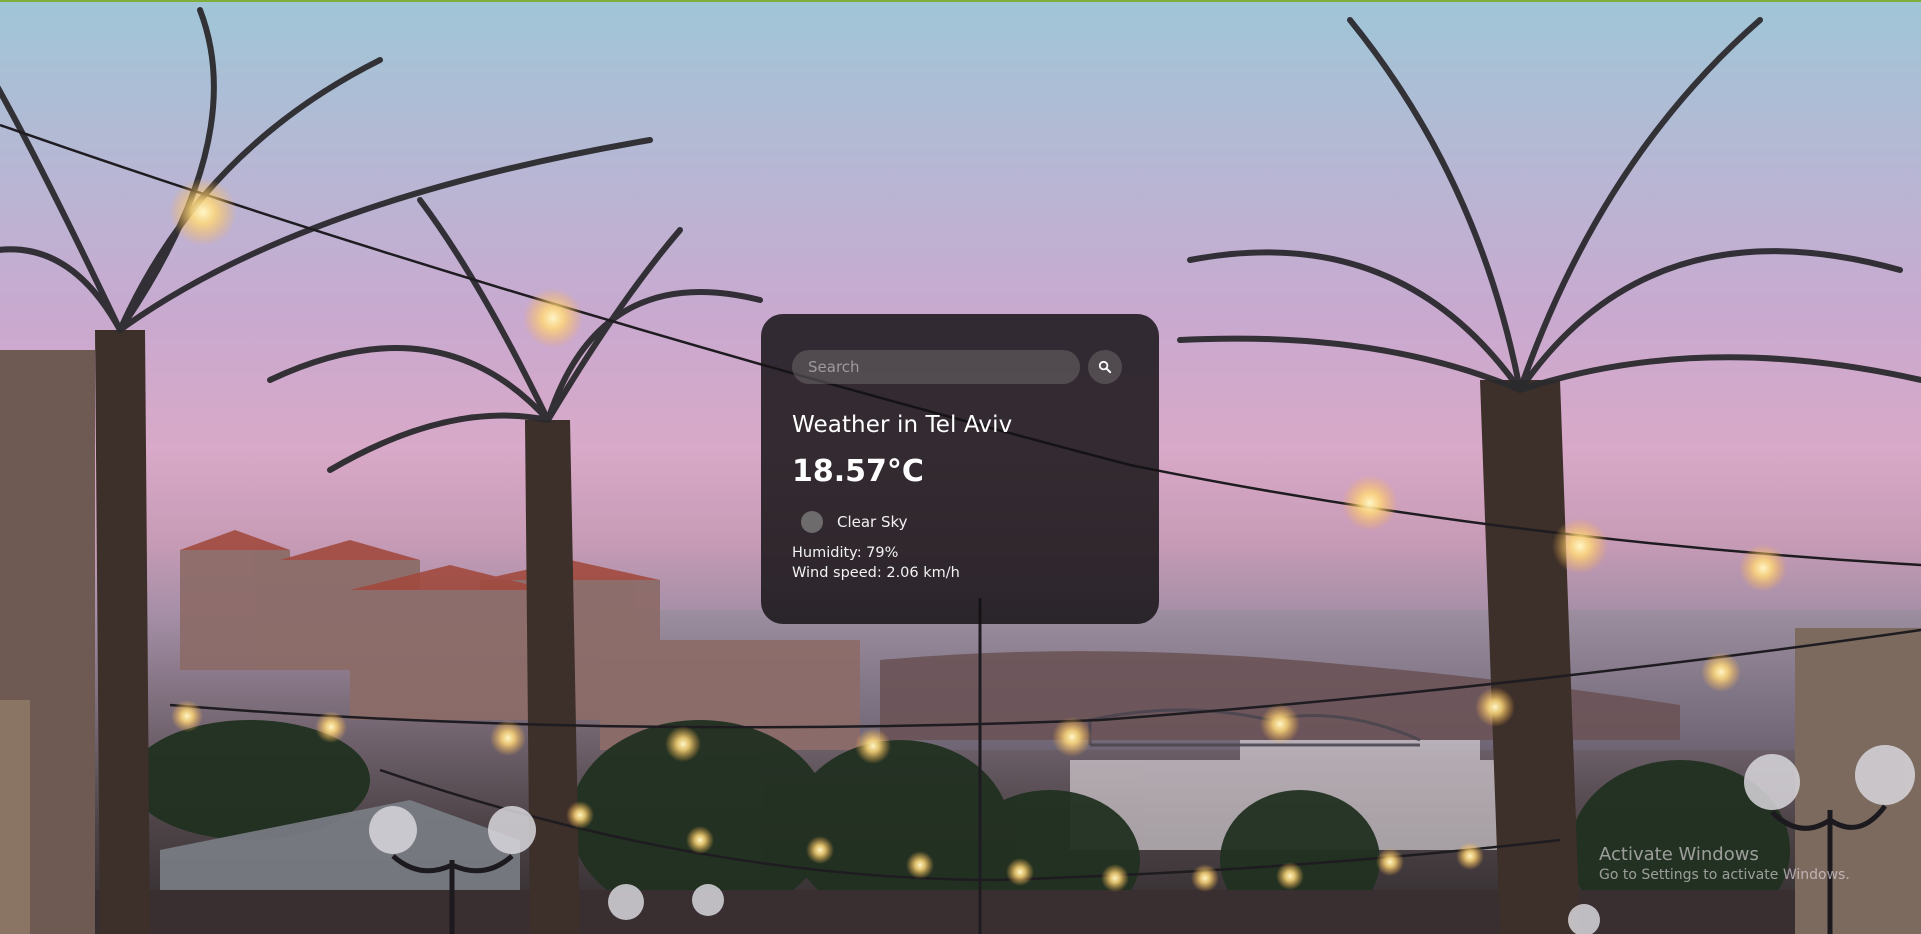 The height and width of the screenshot is (934, 1921). What do you see at coordinates (876, 573) in the screenshot?
I see `wind-speed: Wind speed: 2.06 km/h` at bounding box center [876, 573].